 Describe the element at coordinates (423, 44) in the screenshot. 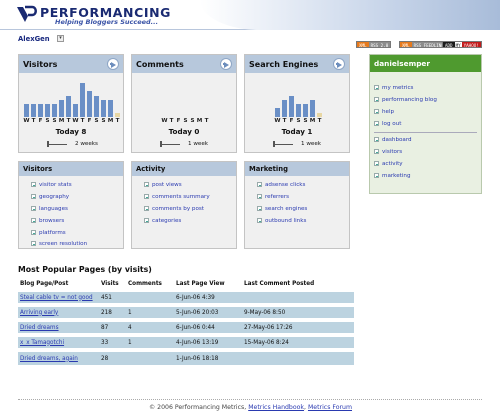

I see `feedline-badge: XML RSS FEEDLINE` at that location.